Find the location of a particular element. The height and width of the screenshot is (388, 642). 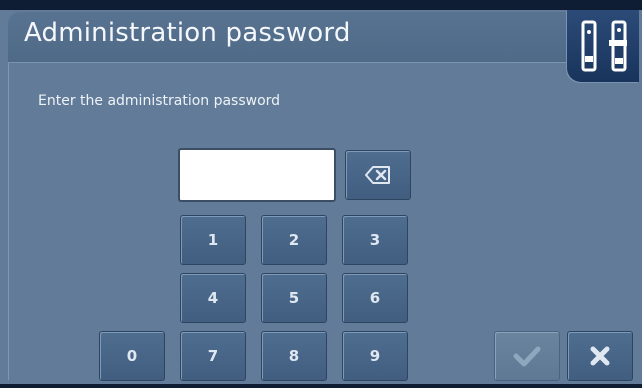

backspace-button is located at coordinates (378, 175).